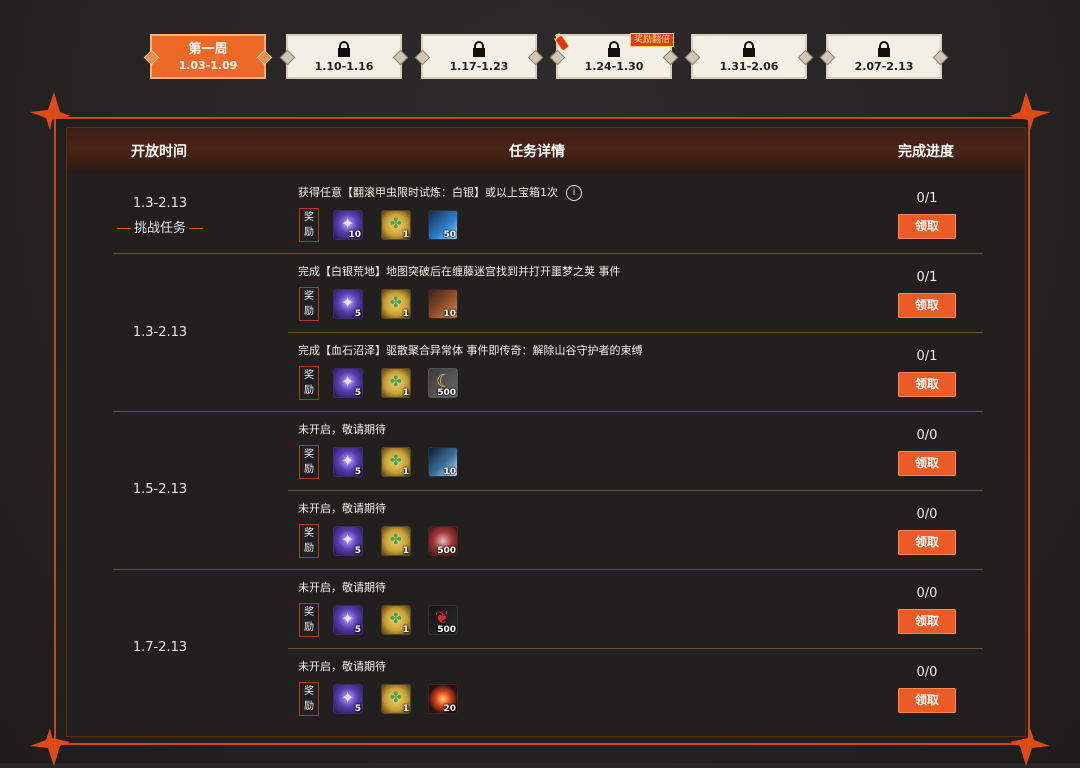  What do you see at coordinates (443, 225) in the screenshot?
I see `ice-item-icon: 50` at bounding box center [443, 225].